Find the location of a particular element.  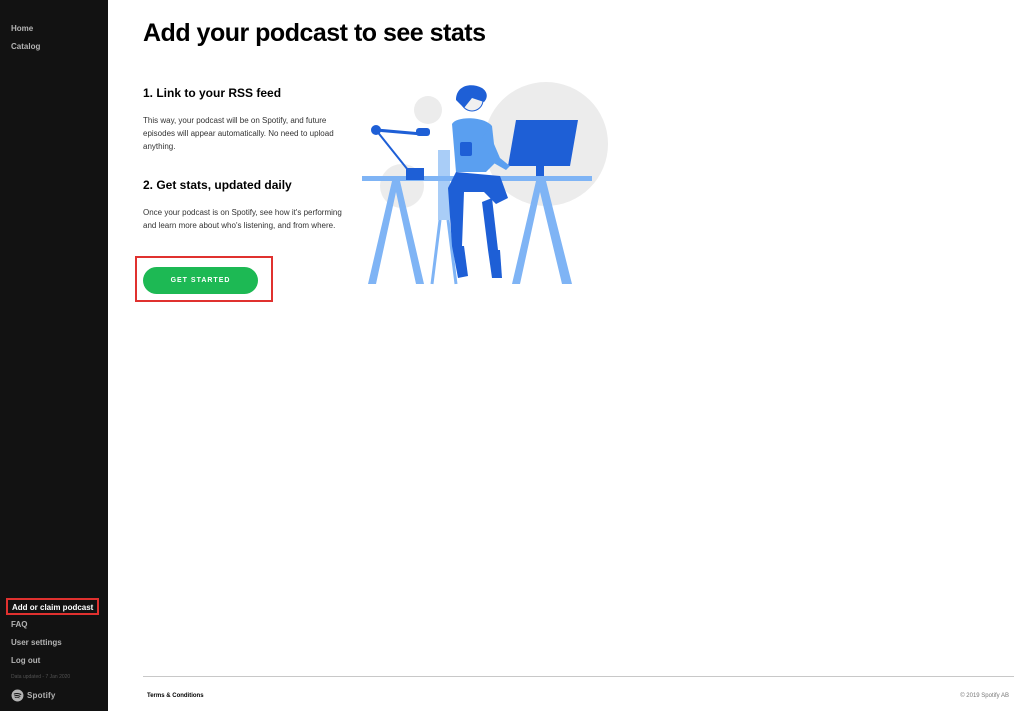

spotify-logo: Spotify is located at coordinates (33, 695).